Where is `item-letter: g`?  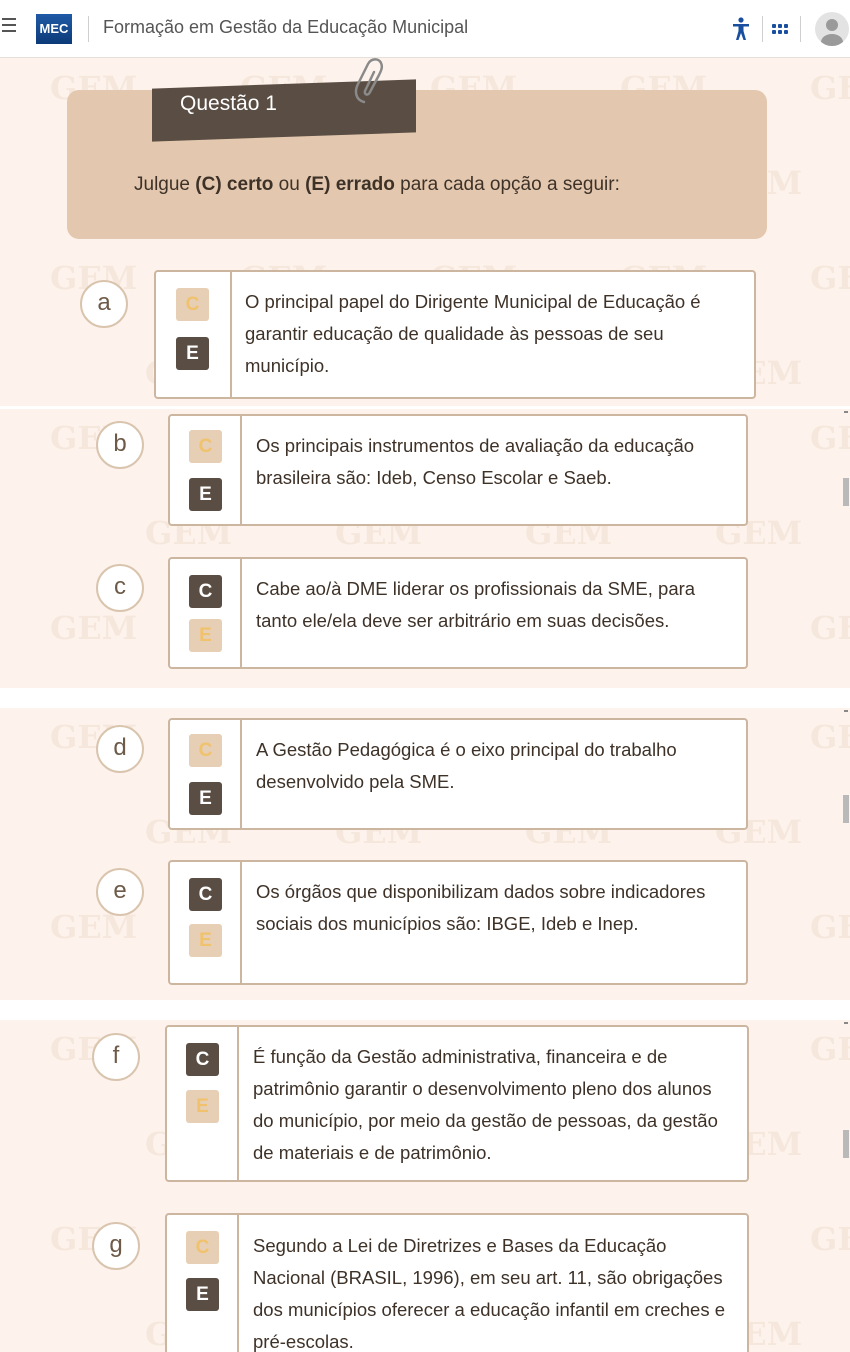 item-letter: g is located at coordinates (116, 1246).